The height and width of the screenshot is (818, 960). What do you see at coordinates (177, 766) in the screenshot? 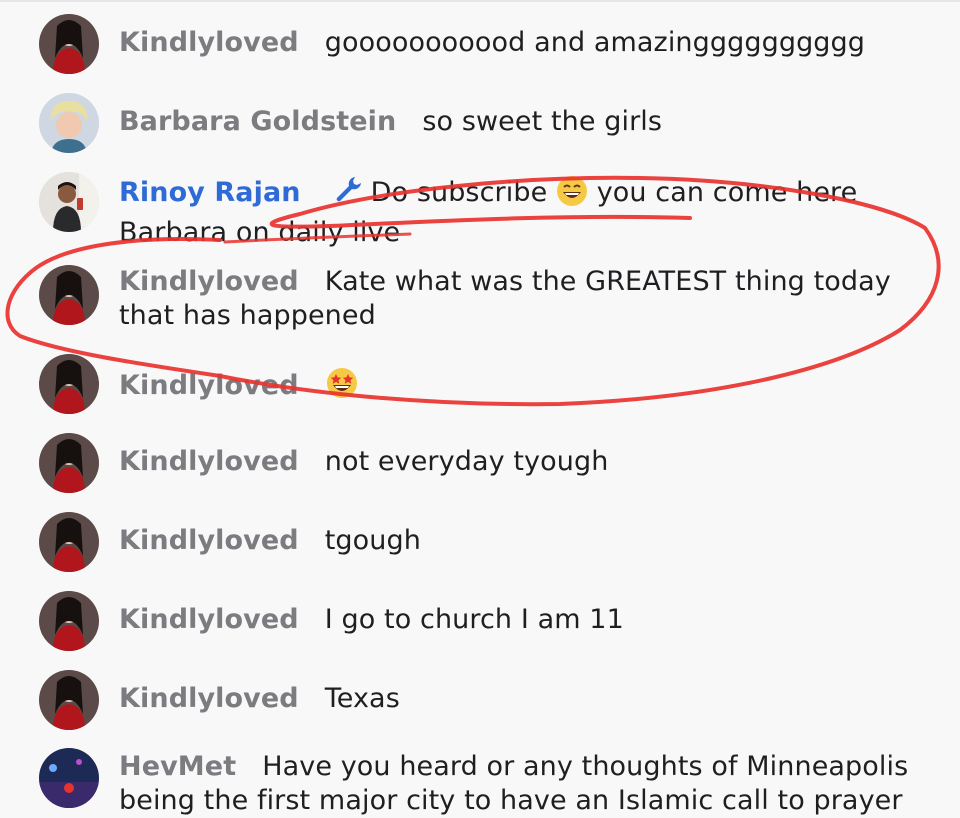
I see `author-name: HevMet` at bounding box center [177, 766].